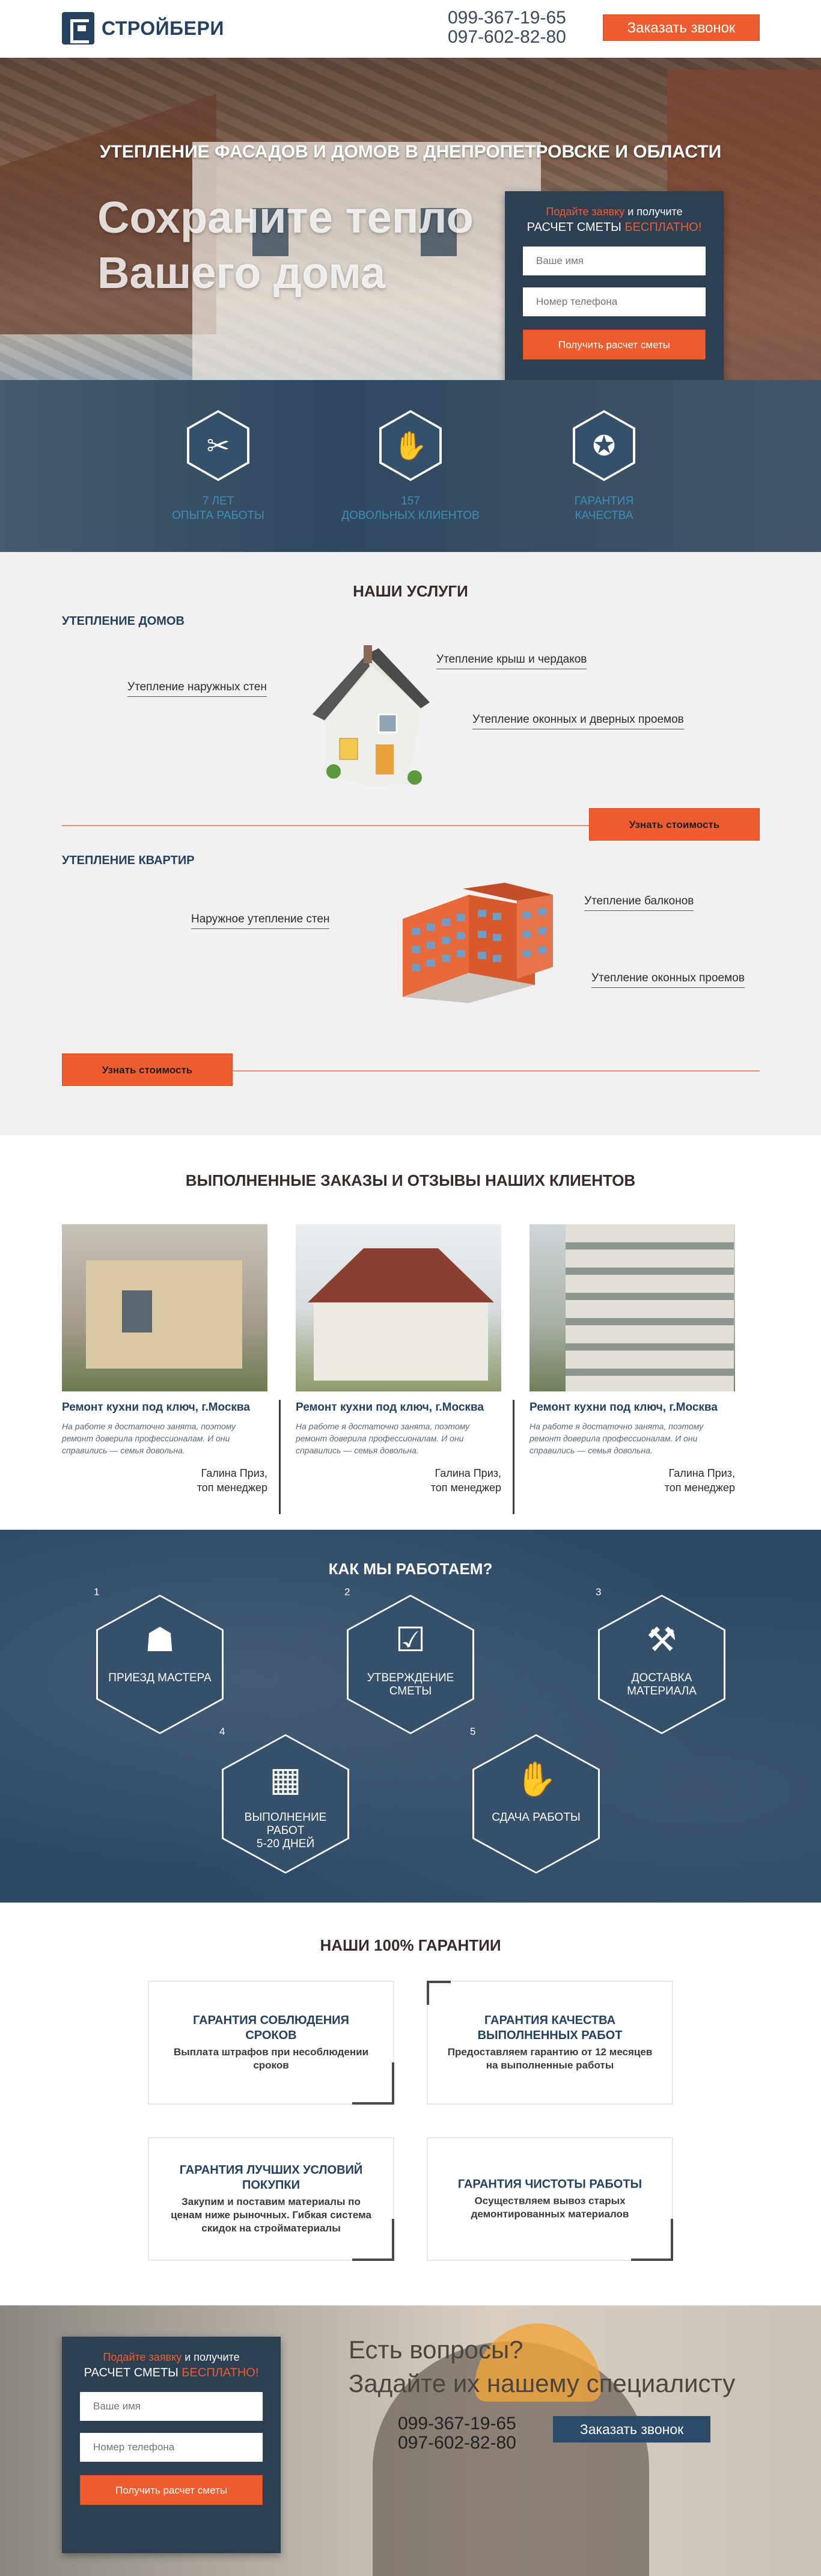  Describe the element at coordinates (550, 2028) in the screenshot. I see `guarantee-title: ГАРАНТИЯ КАЧЕСТВА ВЫПОЛНЕННЫХ РАБОТ` at that location.